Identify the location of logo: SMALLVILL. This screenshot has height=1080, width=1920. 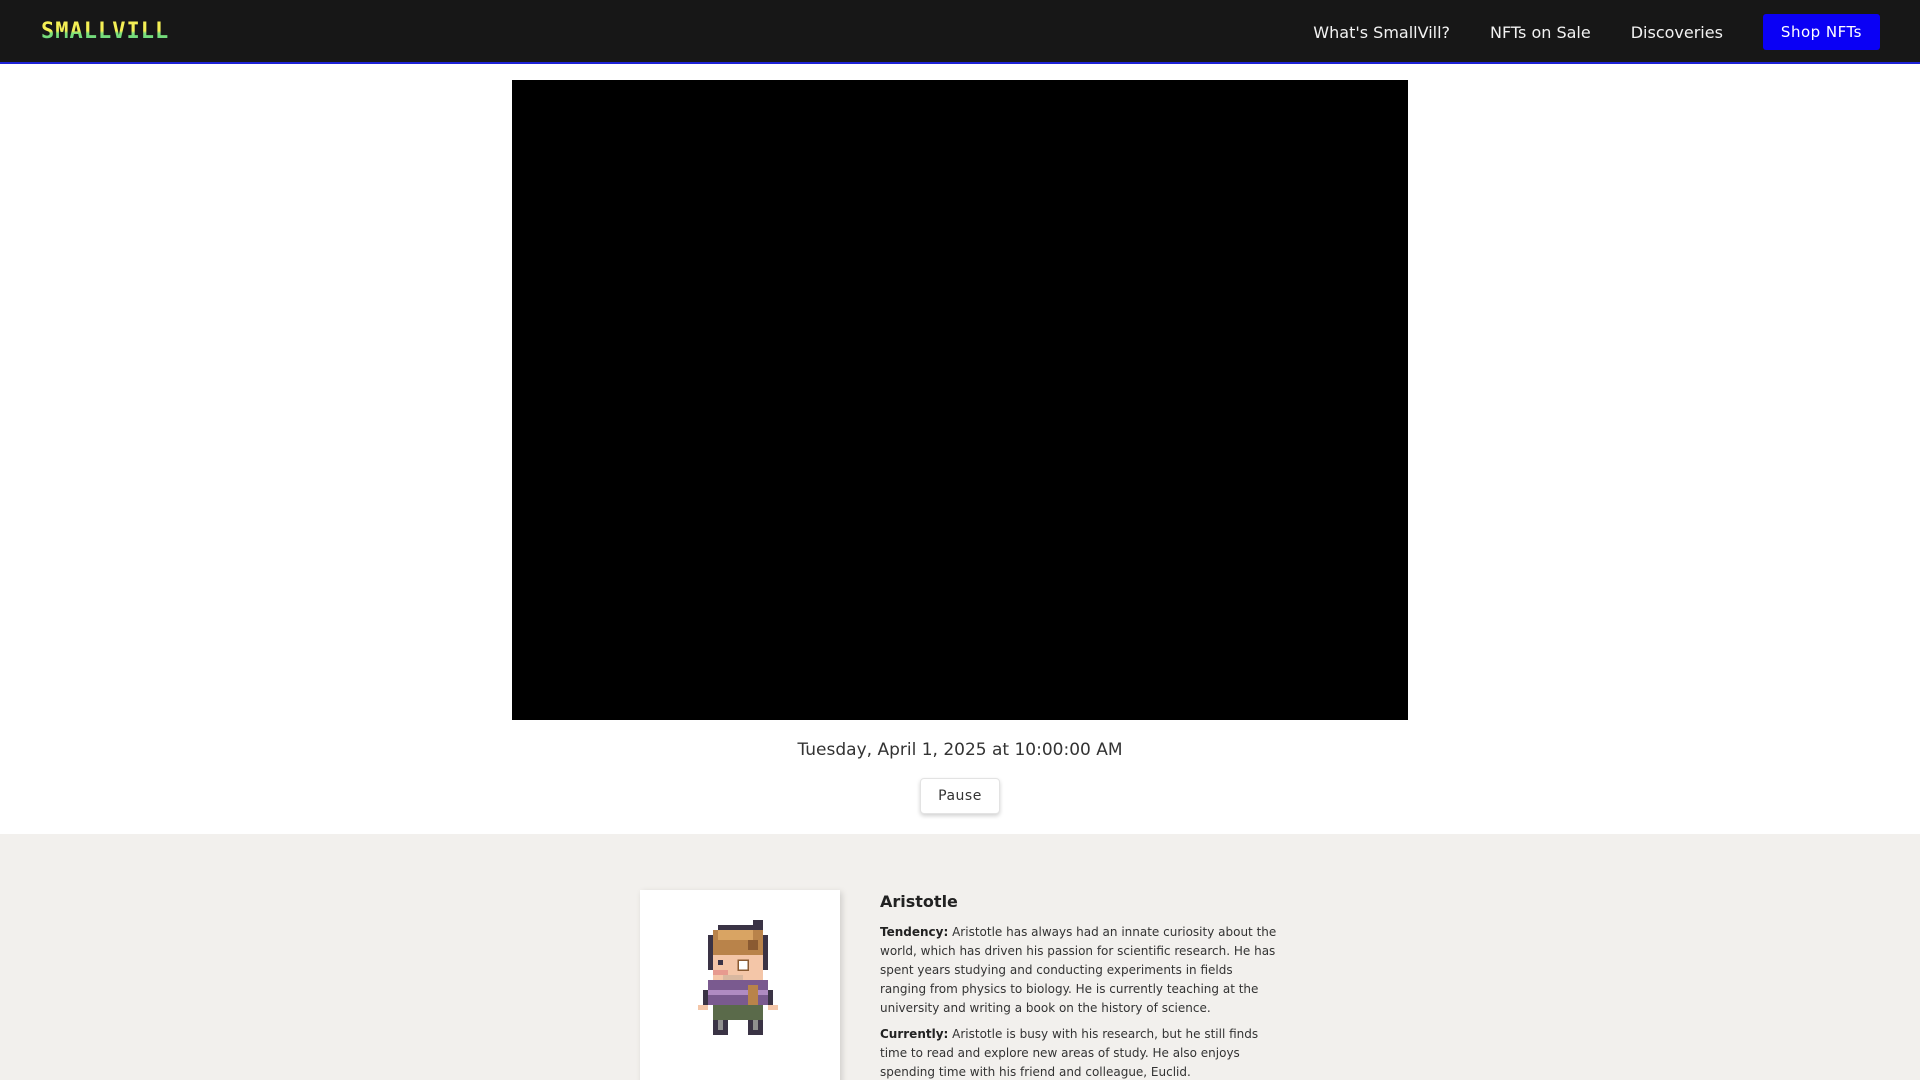
(105, 32).